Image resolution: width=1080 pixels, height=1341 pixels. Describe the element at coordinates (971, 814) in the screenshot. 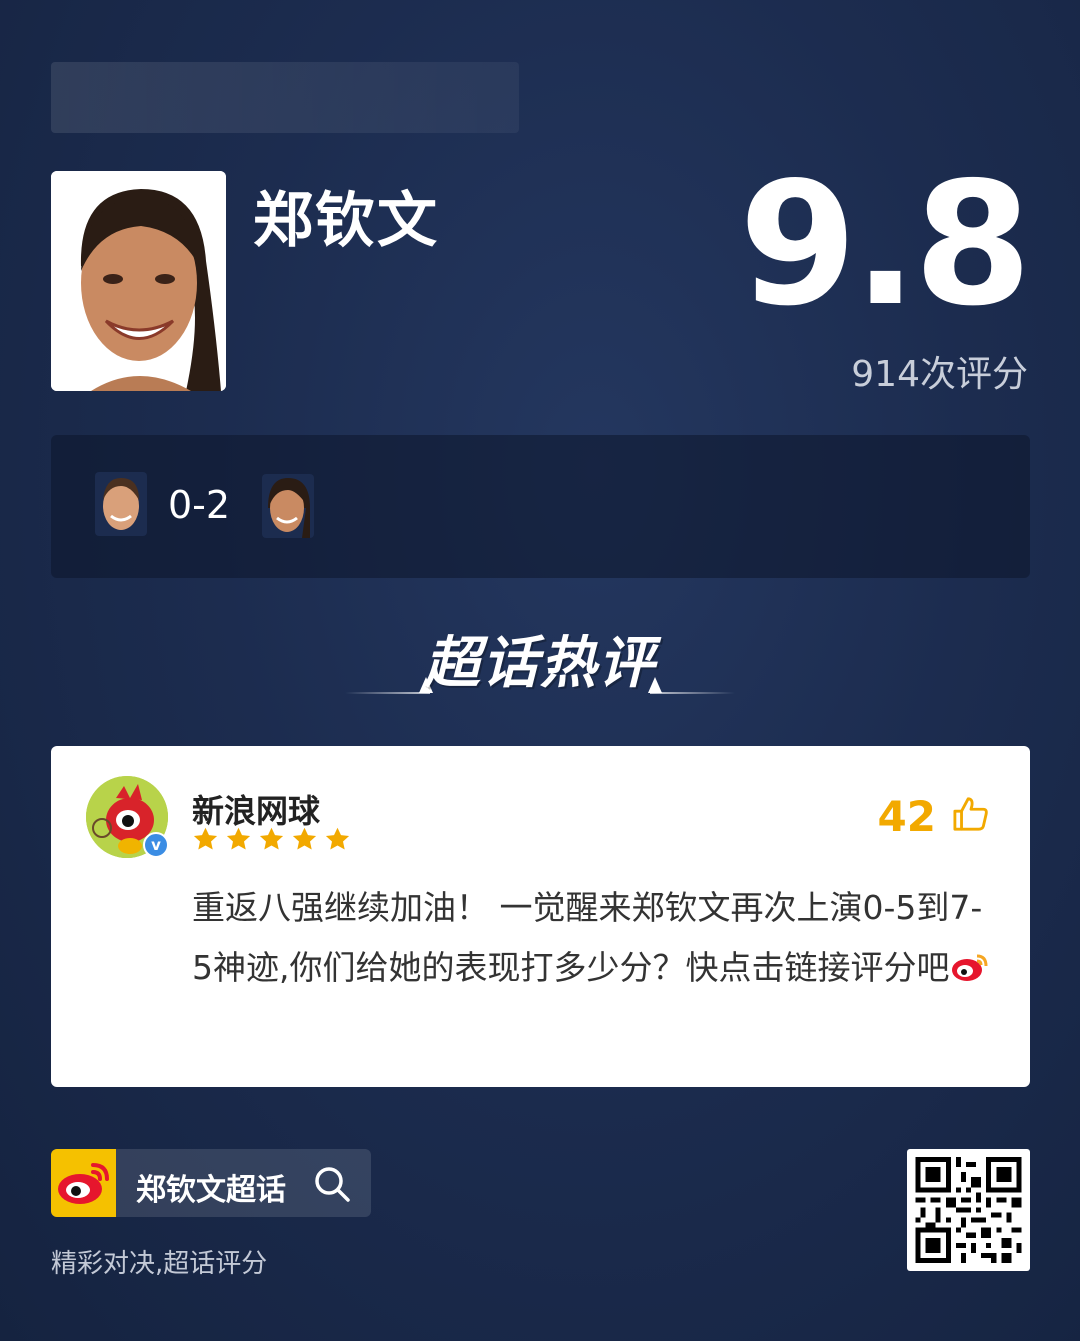

I see `thumbs-up-icon` at that location.